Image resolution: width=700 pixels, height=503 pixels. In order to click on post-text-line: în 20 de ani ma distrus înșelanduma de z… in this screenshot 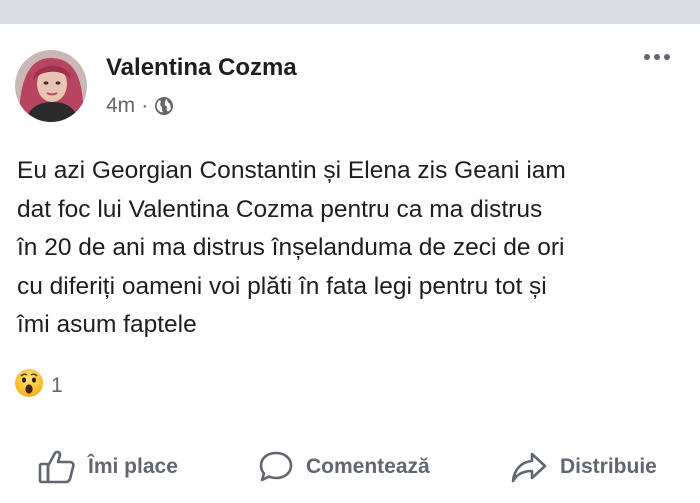, I will do `click(291, 247)`.